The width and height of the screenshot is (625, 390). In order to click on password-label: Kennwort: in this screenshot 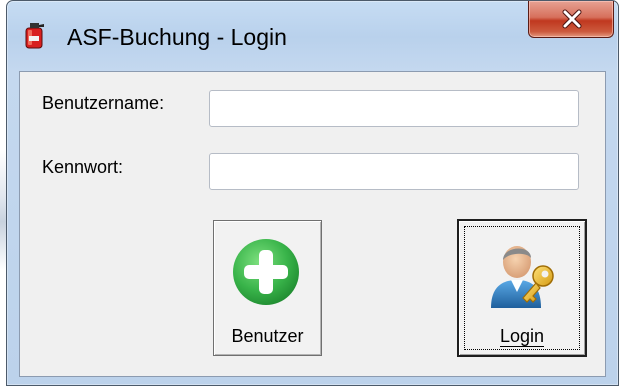, I will do `click(83, 167)`.